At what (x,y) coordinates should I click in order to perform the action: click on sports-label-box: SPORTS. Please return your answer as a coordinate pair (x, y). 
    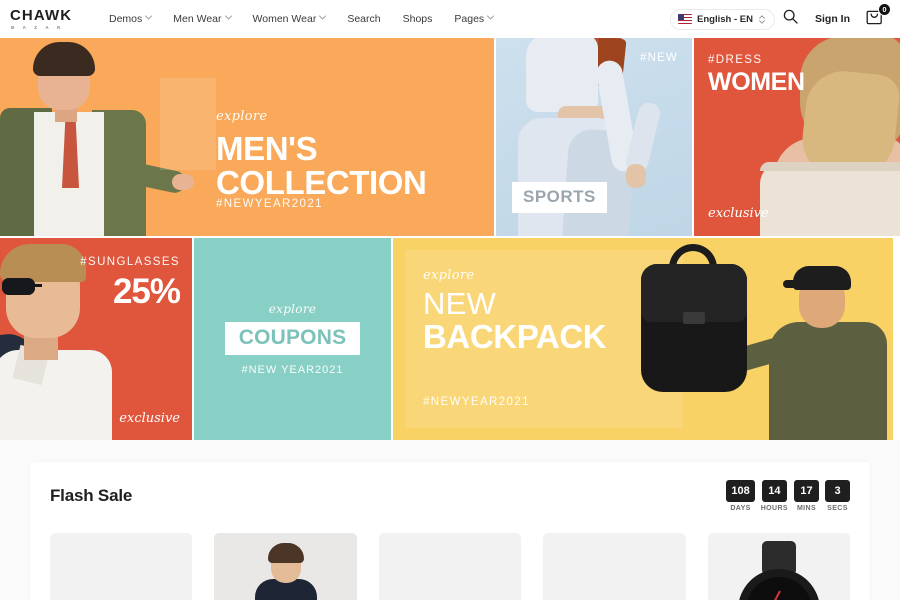
    Looking at the image, I should click on (559, 197).